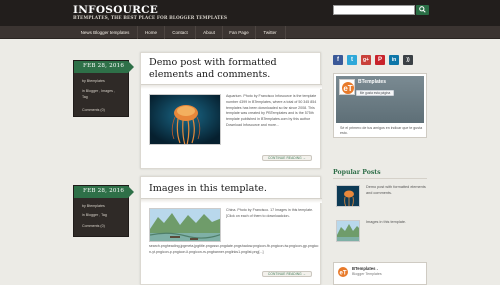 Image resolution: width=500 pixels, height=285 pixels. What do you see at coordinates (180, 32) in the screenshot?
I see `nav-item-contact: Contact` at bounding box center [180, 32].